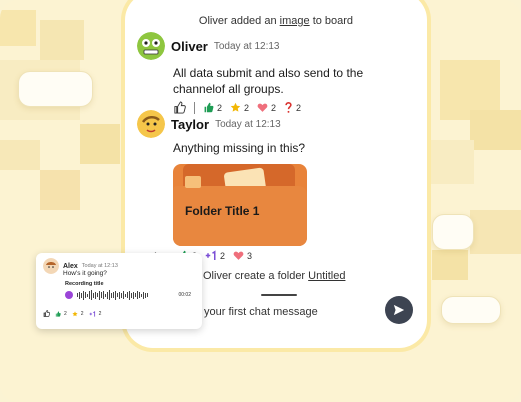 The width and height of the screenshot is (521, 402). What do you see at coordinates (84, 284) in the screenshot?
I see `recording-title: Recording title` at bounding box center [84, 284].